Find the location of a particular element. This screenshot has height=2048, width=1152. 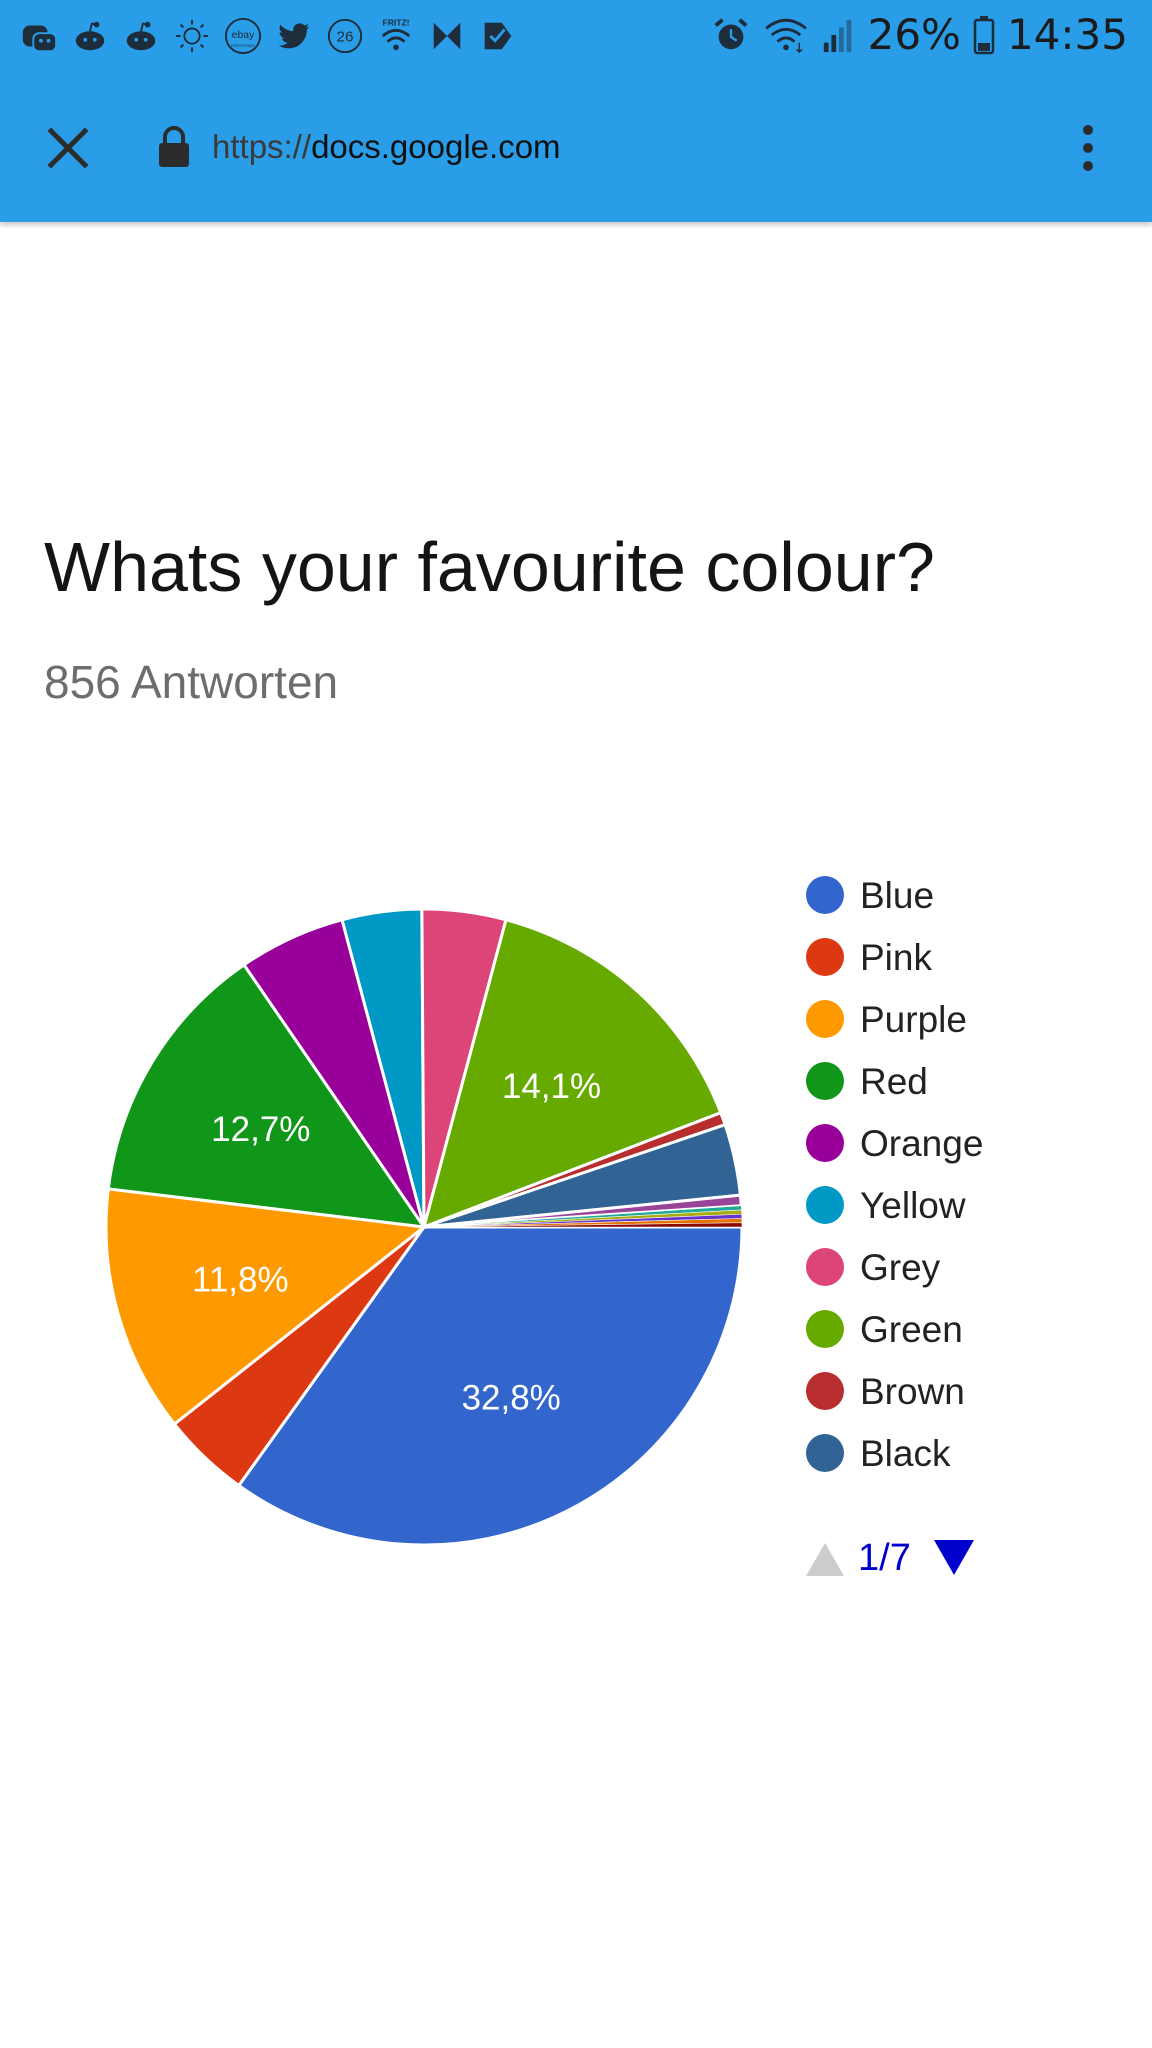

fritz-text: FRITZ! is located at coordinates (395, 23).